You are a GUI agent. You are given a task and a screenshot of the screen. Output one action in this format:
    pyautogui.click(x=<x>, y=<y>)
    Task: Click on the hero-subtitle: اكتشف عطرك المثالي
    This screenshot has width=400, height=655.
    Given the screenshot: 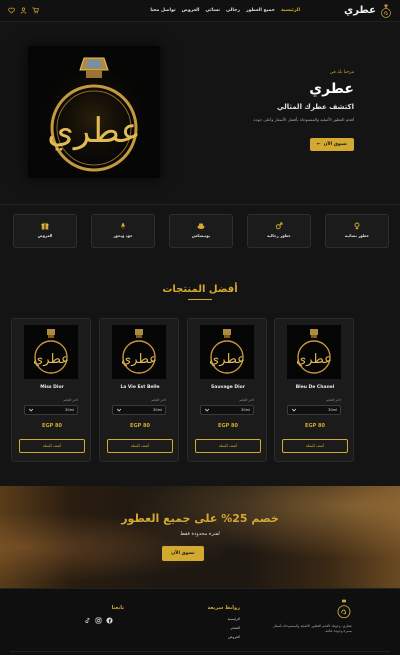 What is the action you would take?
    pyautogui.click(x=315, y=107)
    